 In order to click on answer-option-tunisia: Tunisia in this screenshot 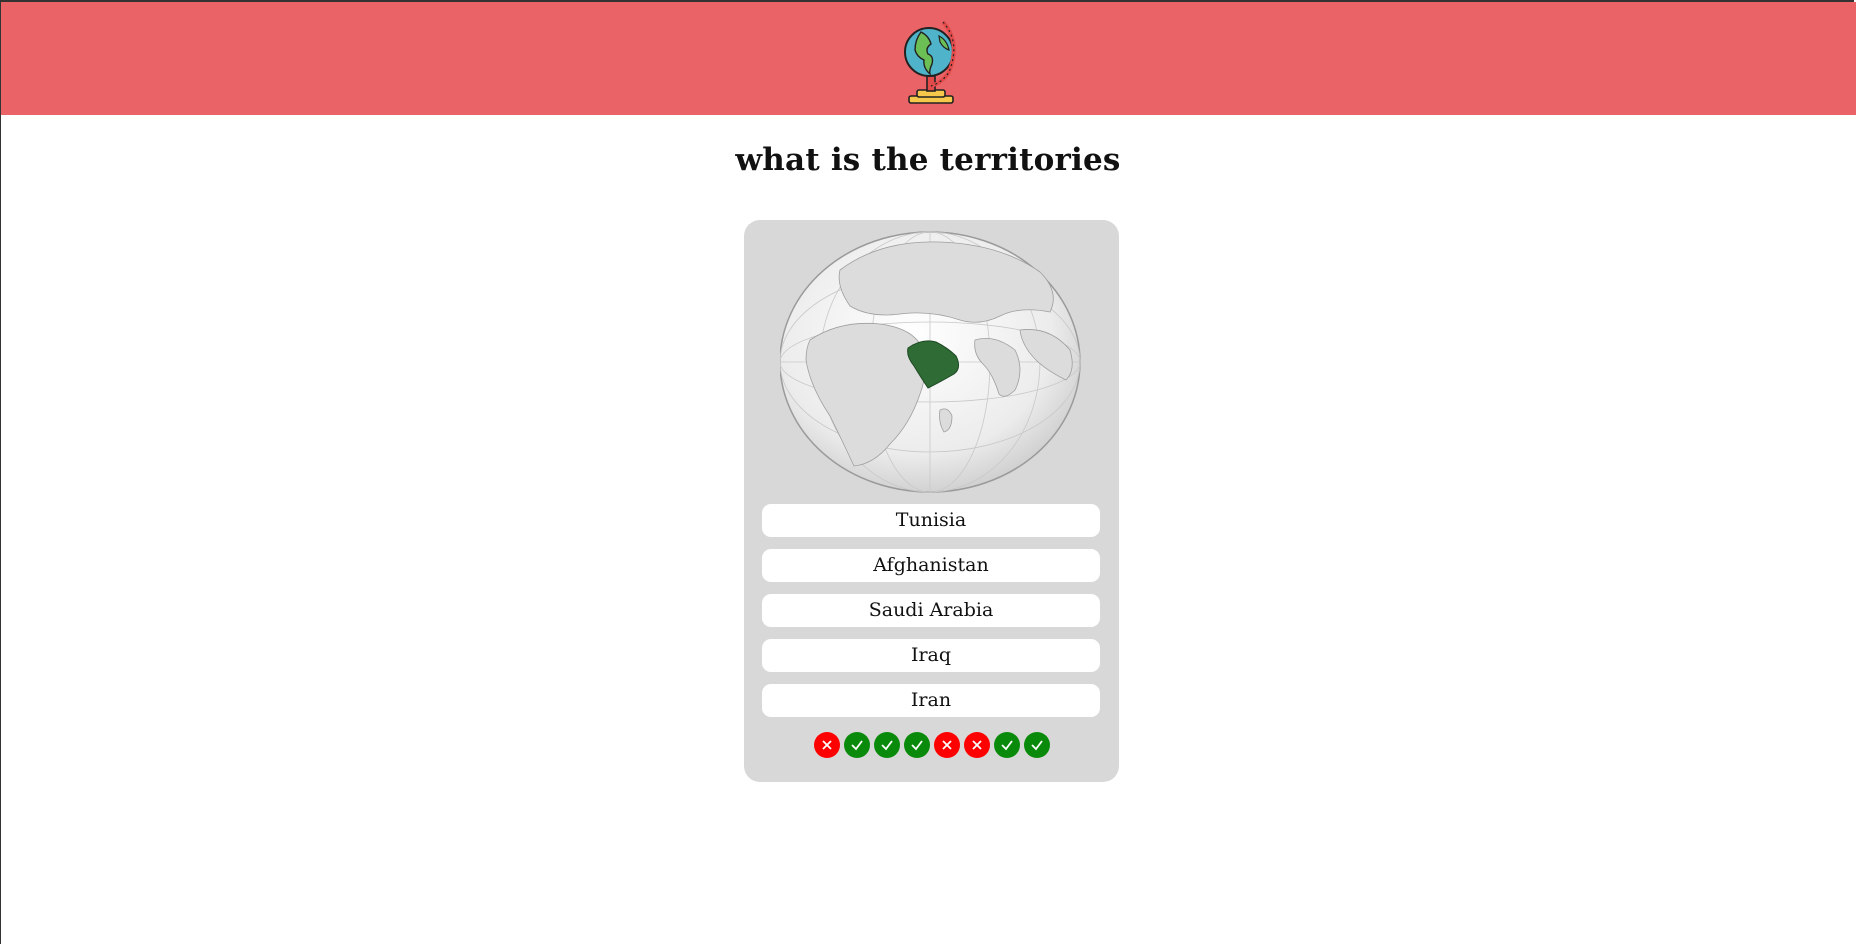, I will do `click(931, 520)`.